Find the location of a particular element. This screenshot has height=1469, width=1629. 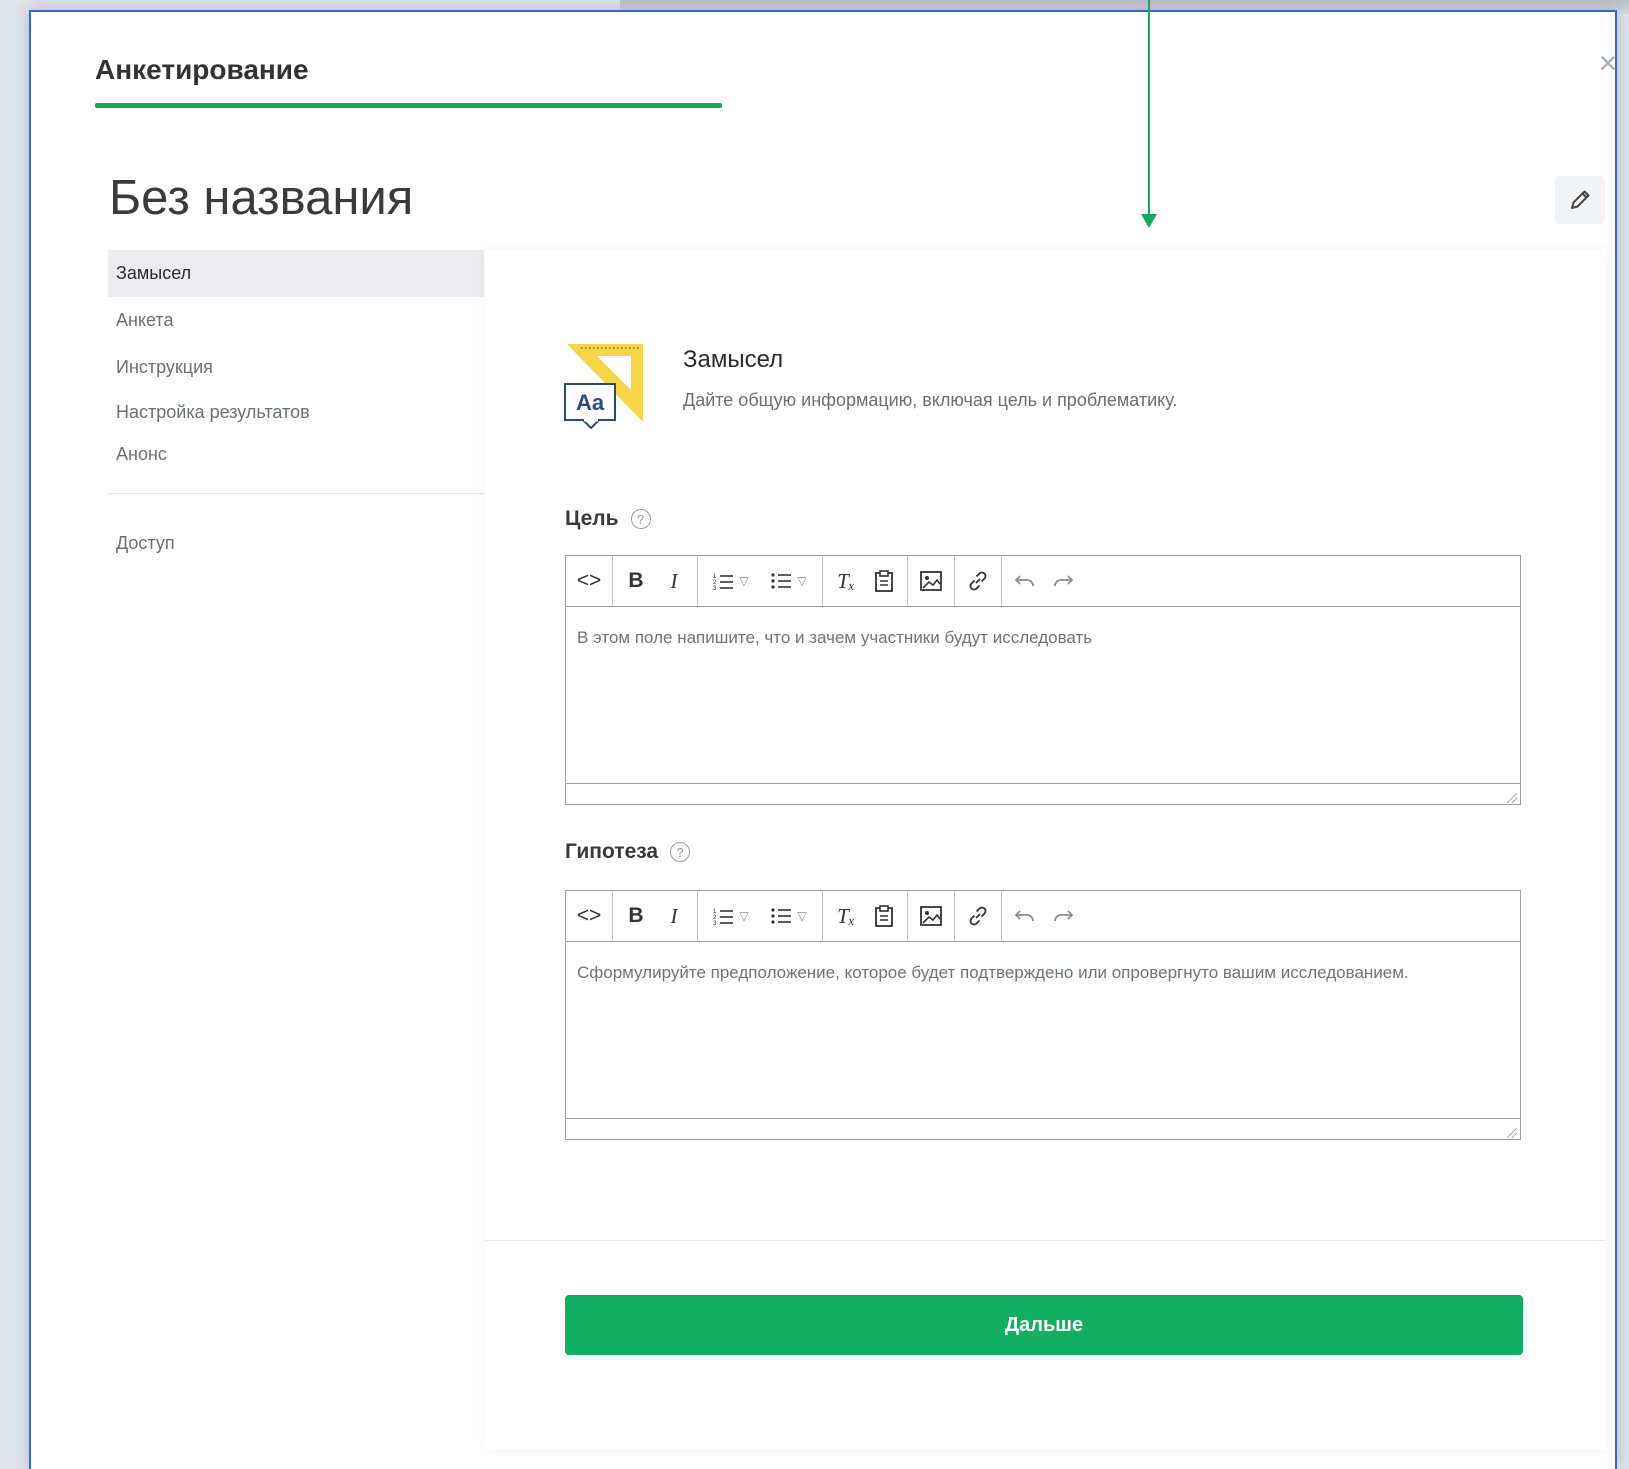

card-divider is located at coordinates (1045, 1240).